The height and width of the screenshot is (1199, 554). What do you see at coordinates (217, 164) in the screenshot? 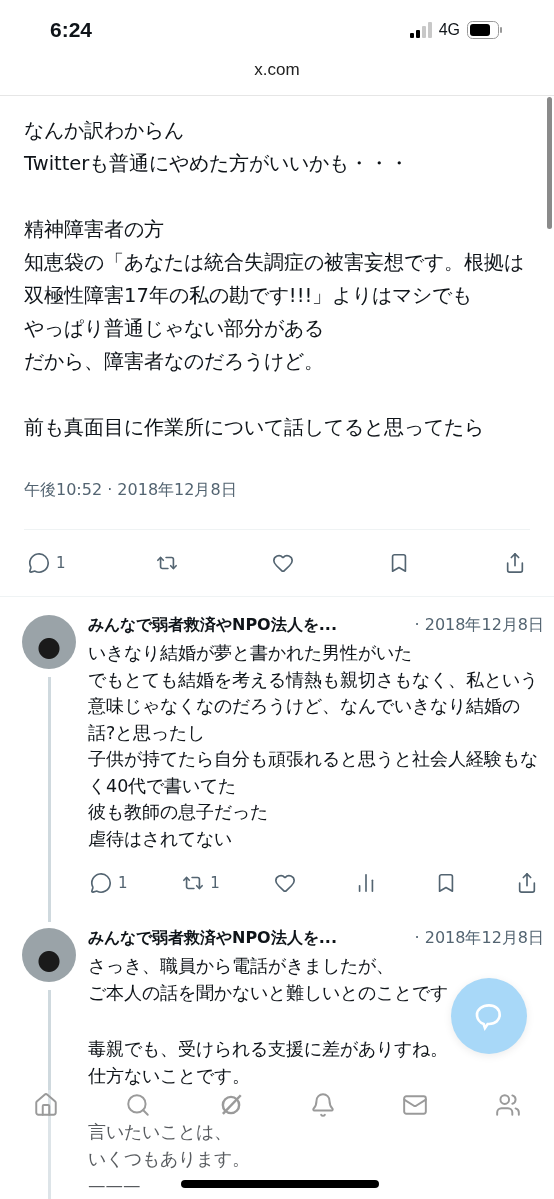
I see `post-text-line: Twitterも普通にやめた方がいいかも・・・` at bounding box center [217, 164].